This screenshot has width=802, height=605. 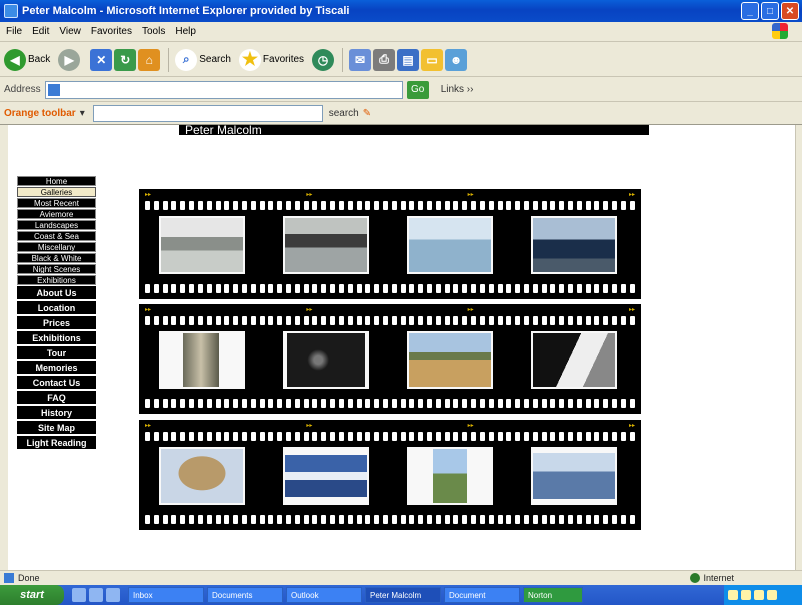 What do you see at coordinates (790, 11) in the screenshot?
I see `close-button: ✕` at bounding box center [790, 11].